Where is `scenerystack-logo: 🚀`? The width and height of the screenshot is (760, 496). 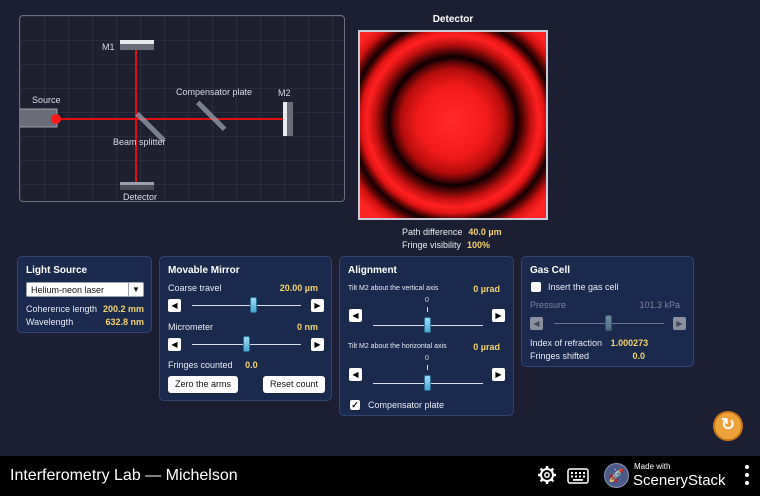 scenerystack-logo: 🚀 is located at coordinates (616, 475).